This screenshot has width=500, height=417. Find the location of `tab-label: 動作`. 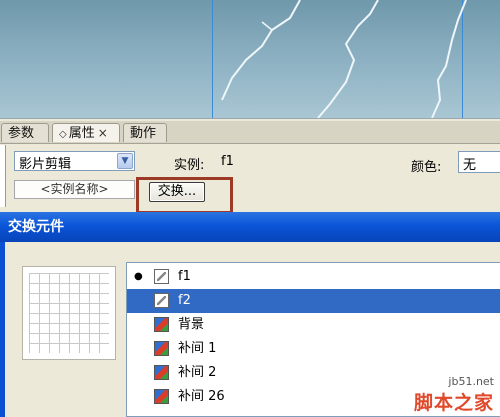

tab-label: 動作 is located at coordinates (143, 133).